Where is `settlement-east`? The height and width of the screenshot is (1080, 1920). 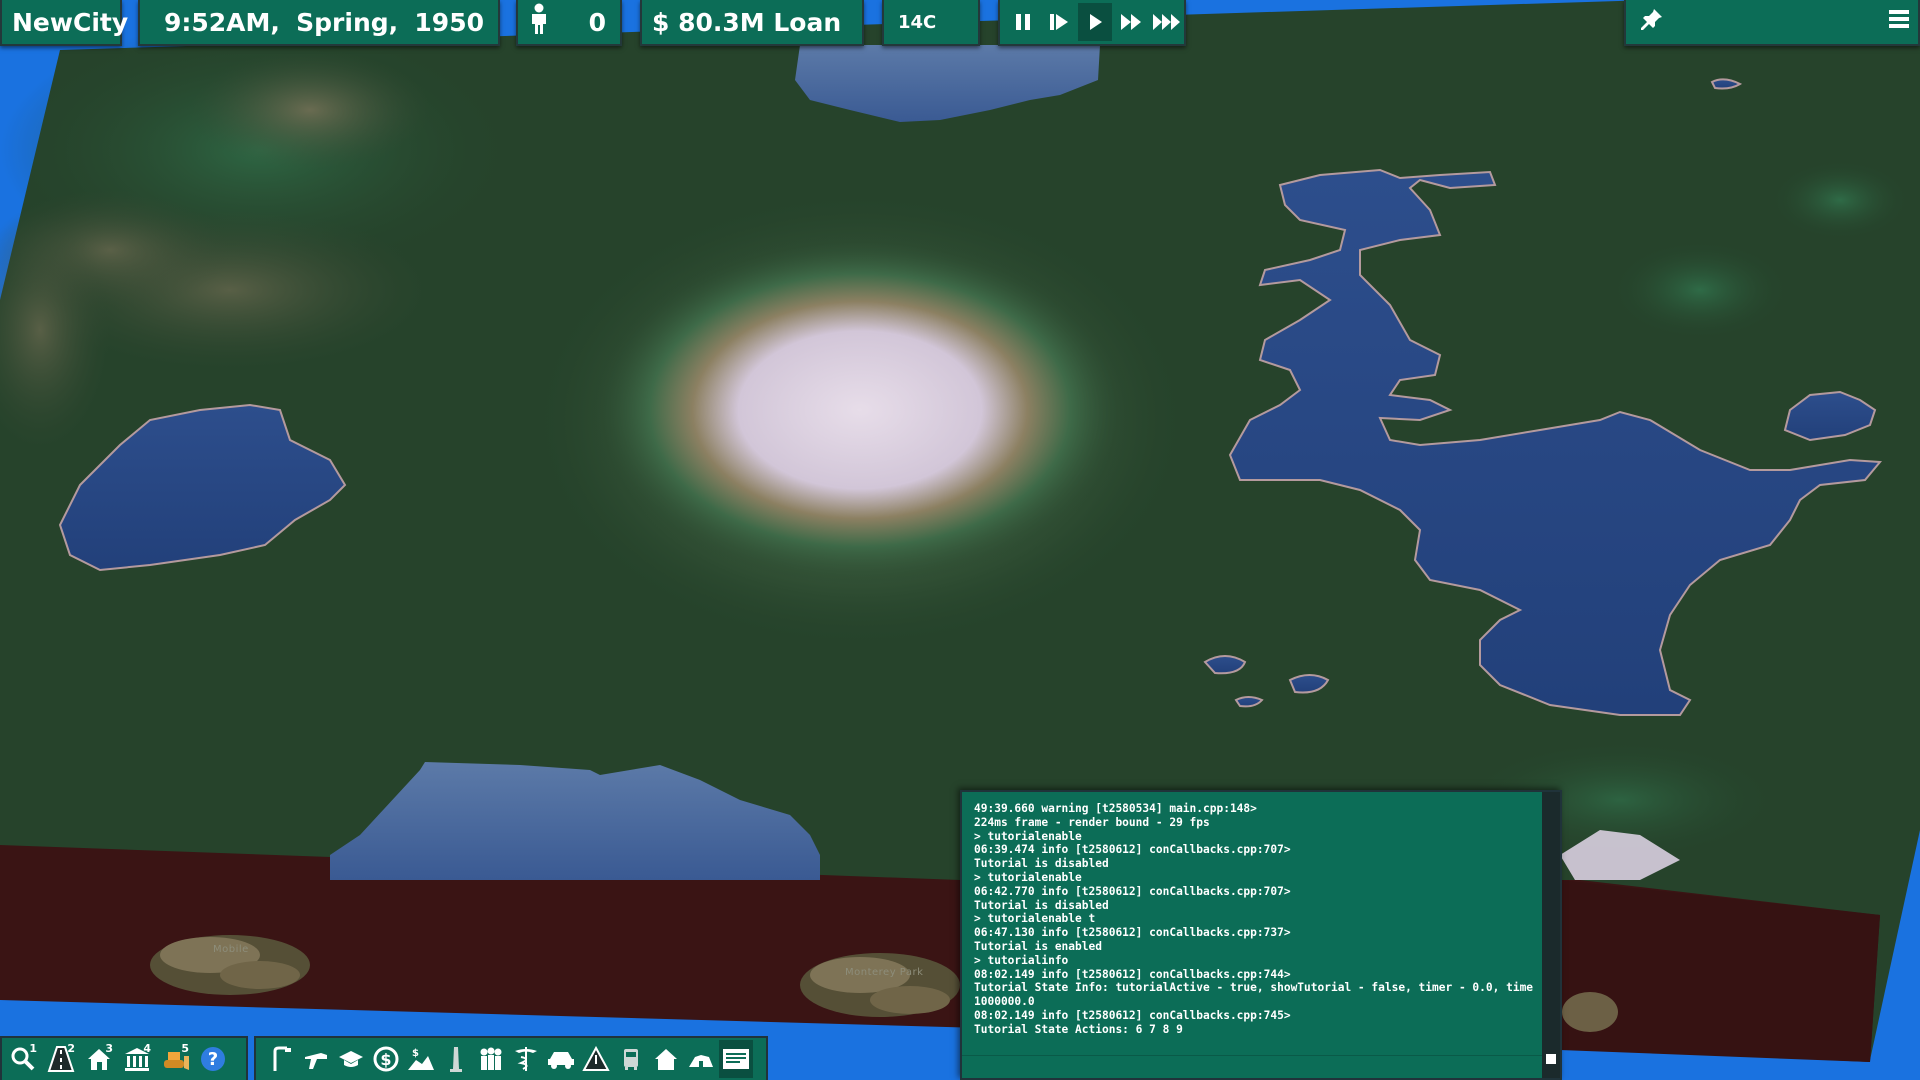 settlement-east is located at coordinates (1590, 1012).